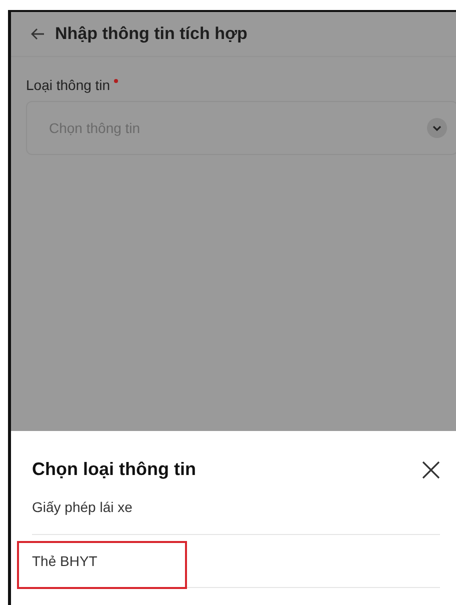  Describe the element at coordinates (38, 34) in the screenshot. I see `back-arrow-icon` at that location.